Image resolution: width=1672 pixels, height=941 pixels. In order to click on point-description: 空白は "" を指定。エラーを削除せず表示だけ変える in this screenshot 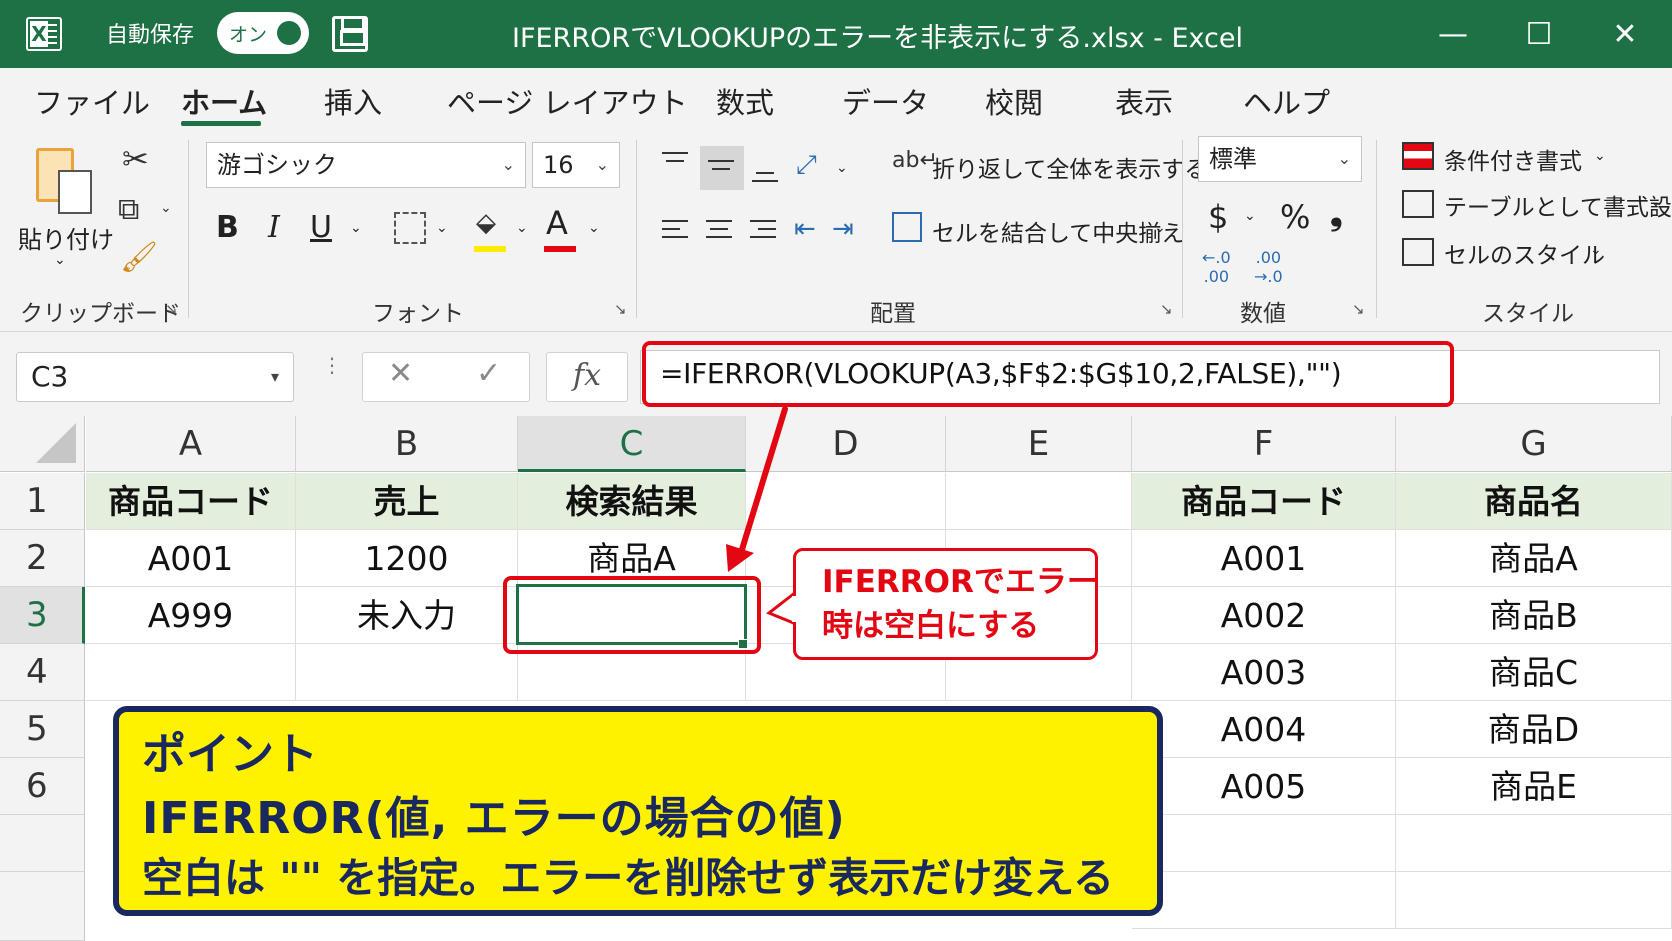, I will do `click(628, 878)`.